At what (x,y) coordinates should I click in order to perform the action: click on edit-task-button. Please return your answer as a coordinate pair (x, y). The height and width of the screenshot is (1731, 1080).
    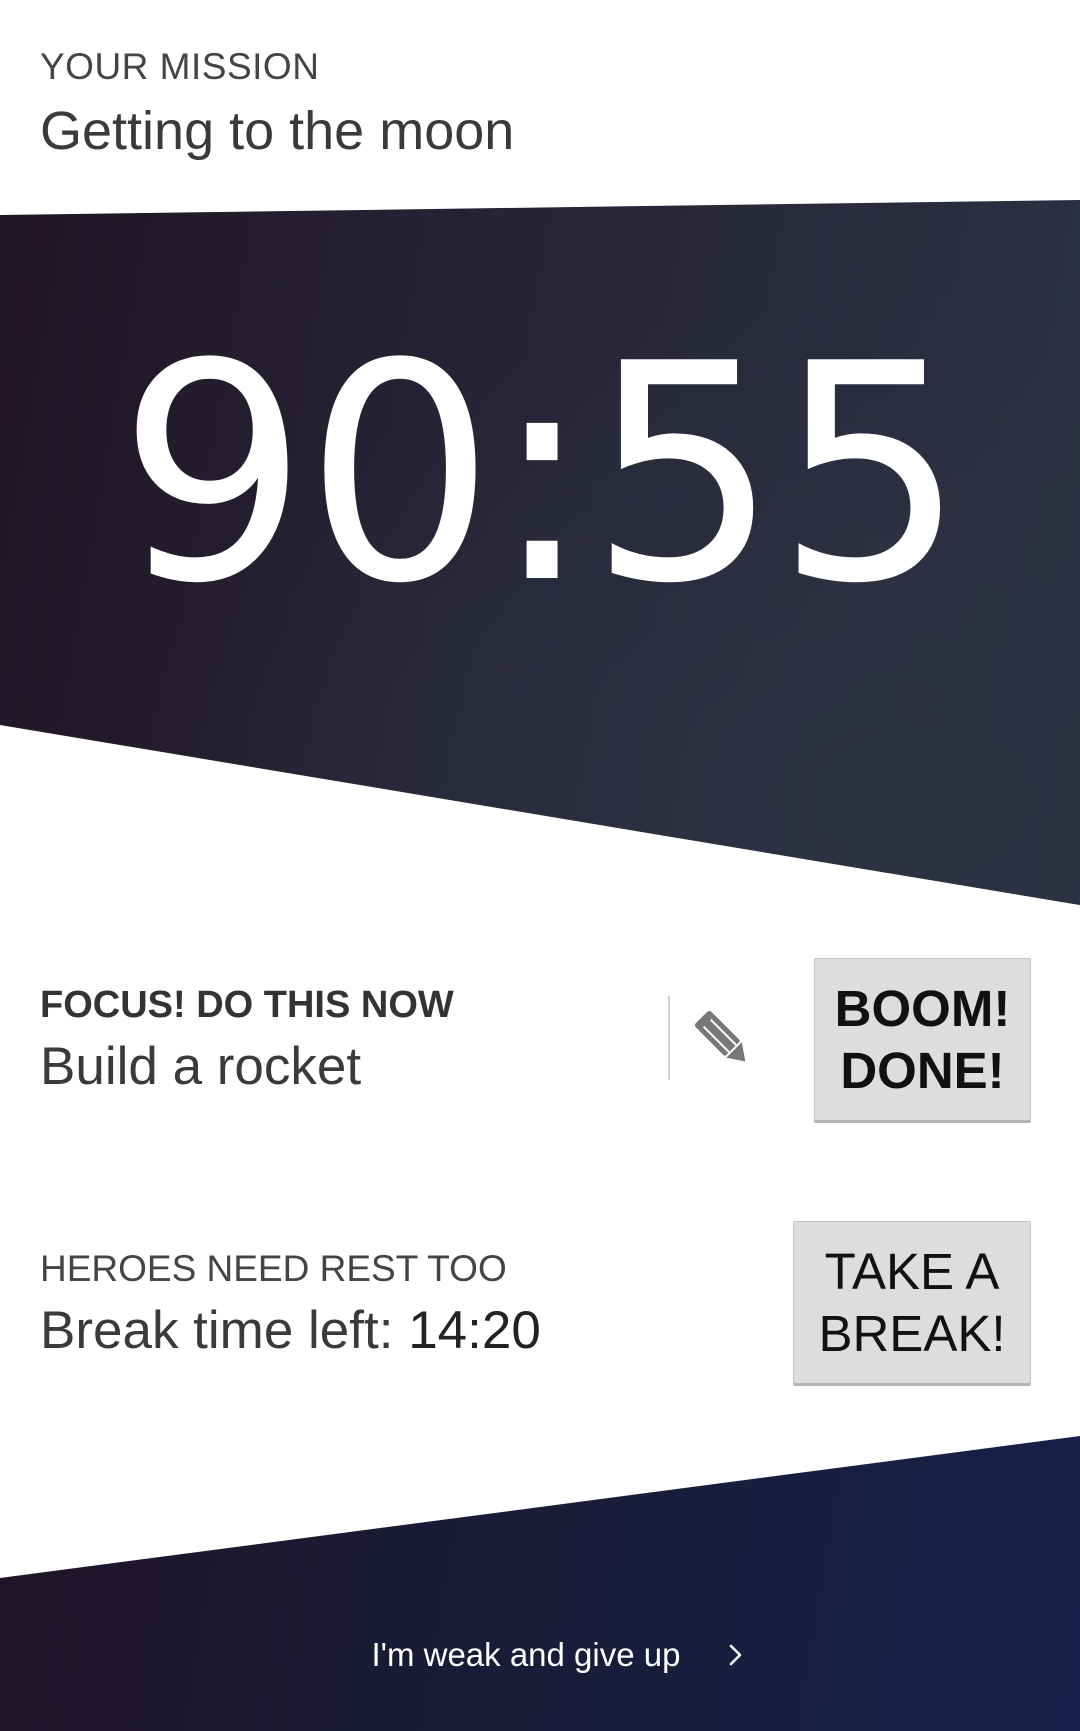
    Looking at the image, I should click on (722, 1038).